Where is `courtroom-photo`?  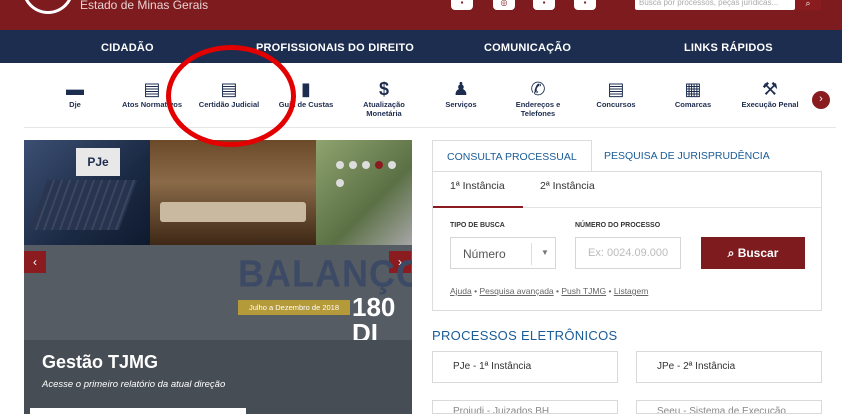
courtroom-photo is located at coordinates (233, 192).